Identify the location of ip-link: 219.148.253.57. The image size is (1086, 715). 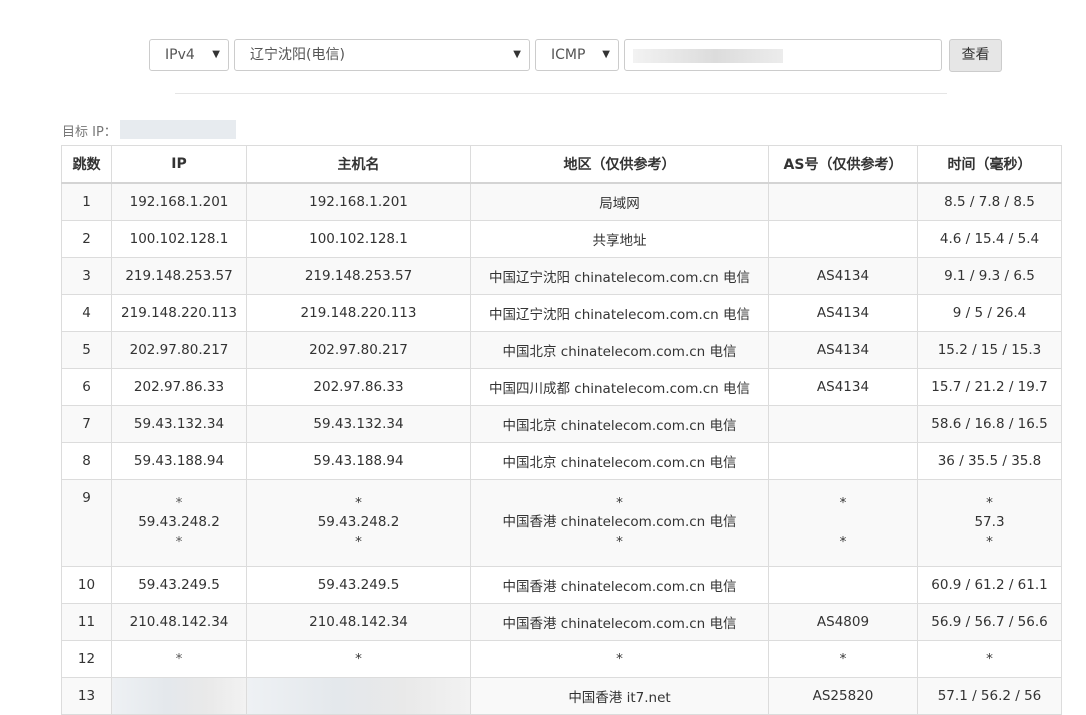
(179, 276).